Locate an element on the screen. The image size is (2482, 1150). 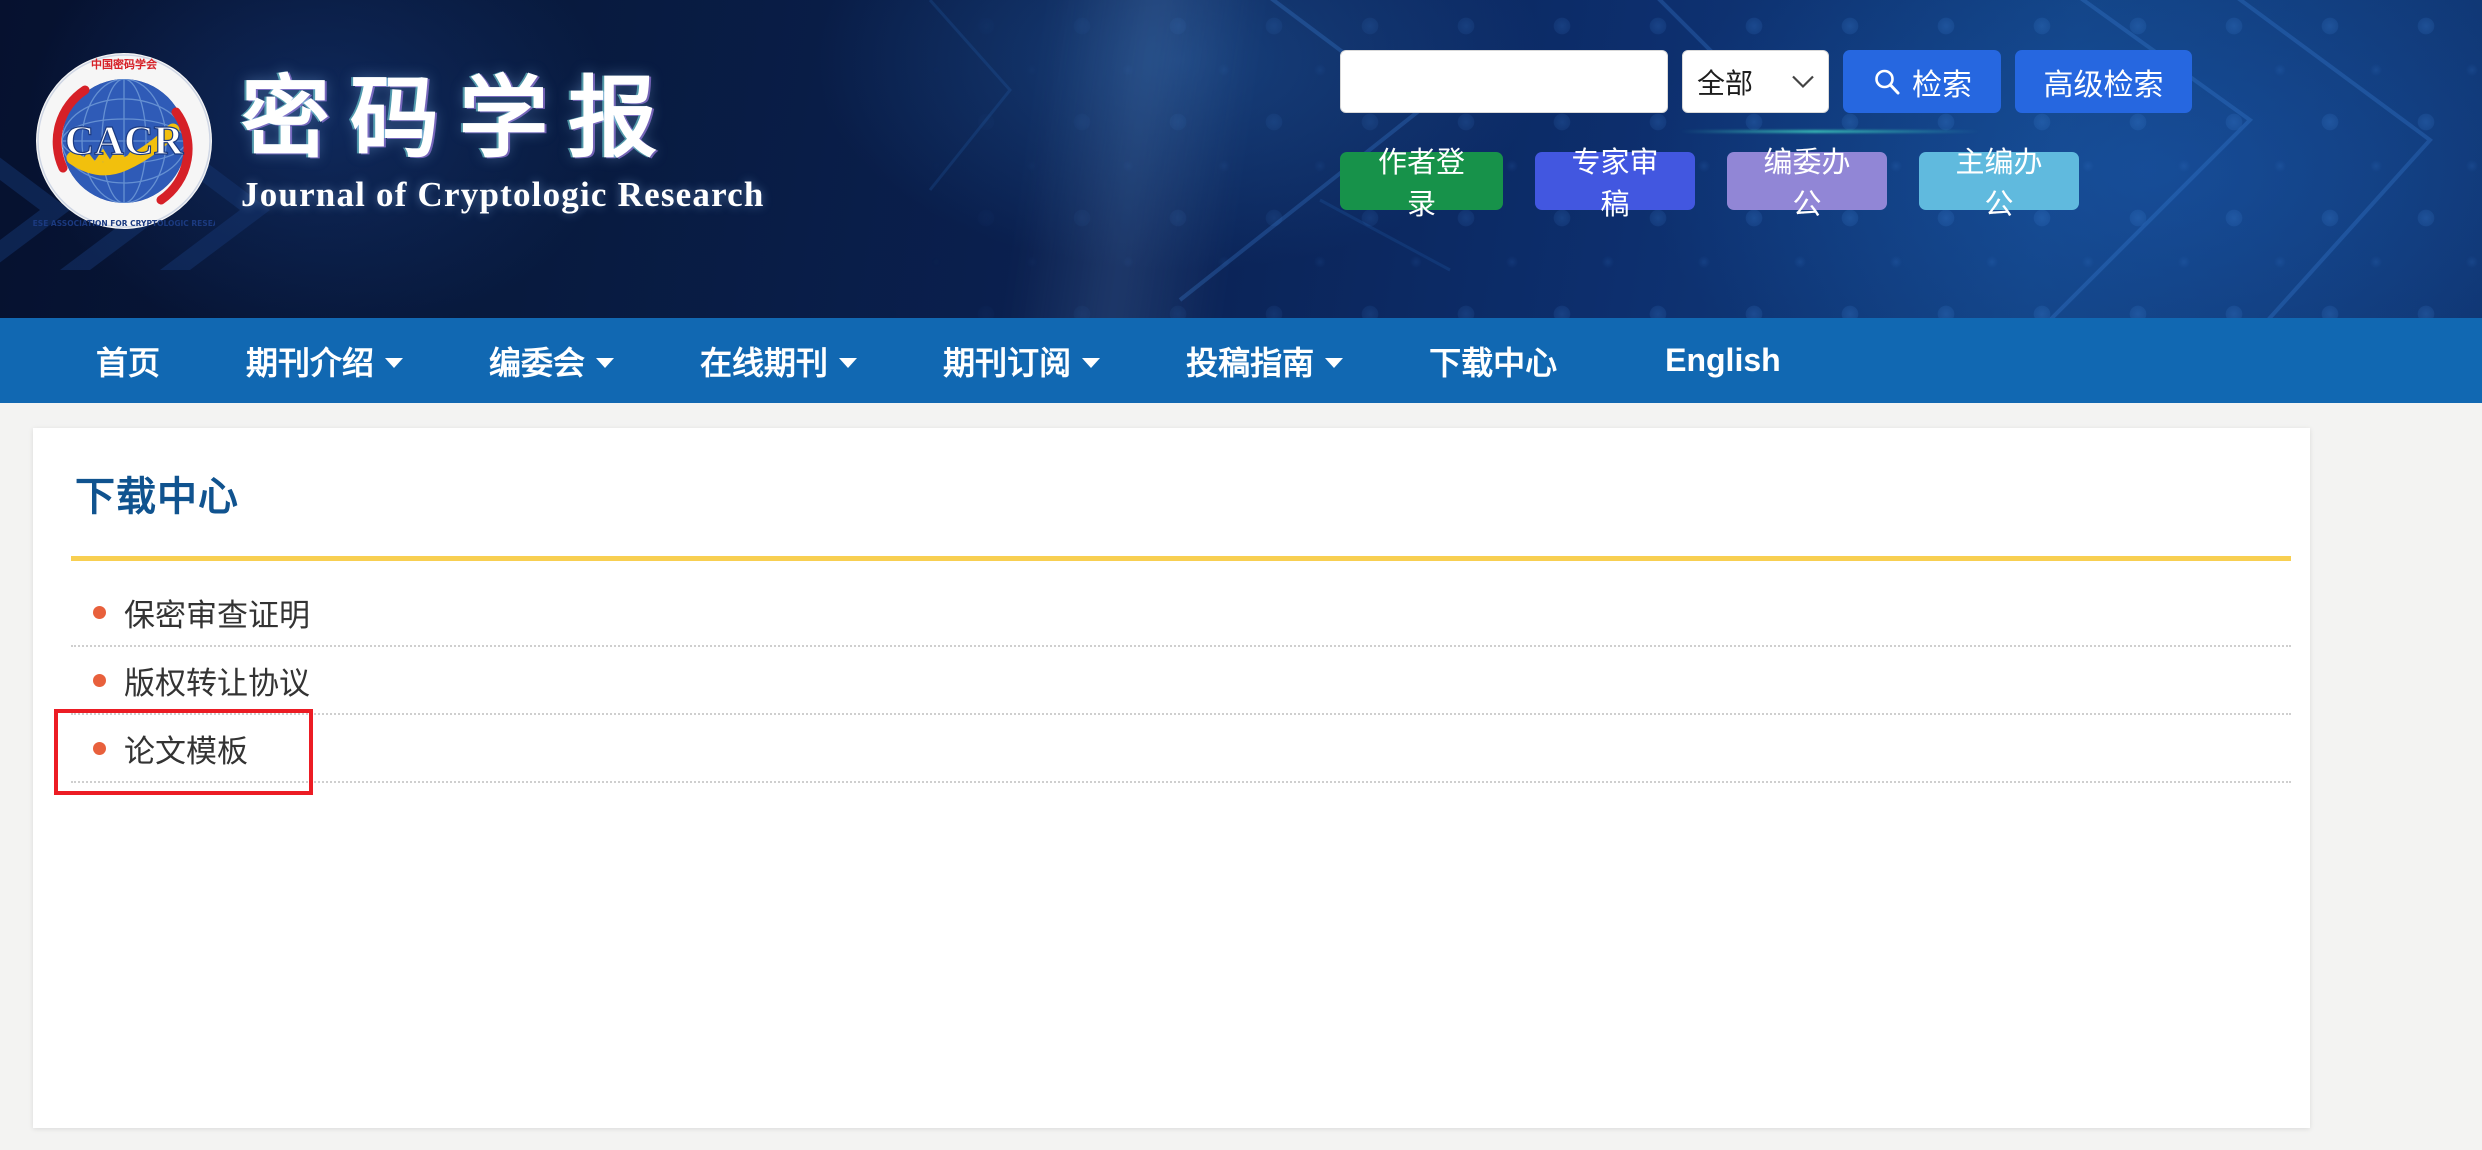
author-login-label: 作者登录 is located at coordinates (1421, 183).